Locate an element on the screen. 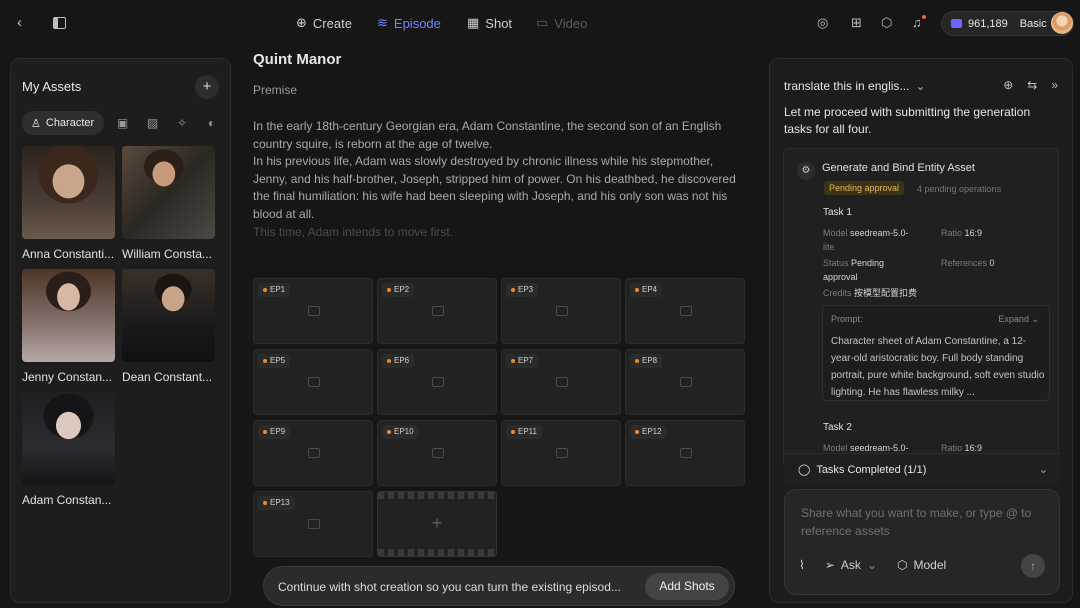  sidebar-toggle-icon is located at coordinates (59, 23).